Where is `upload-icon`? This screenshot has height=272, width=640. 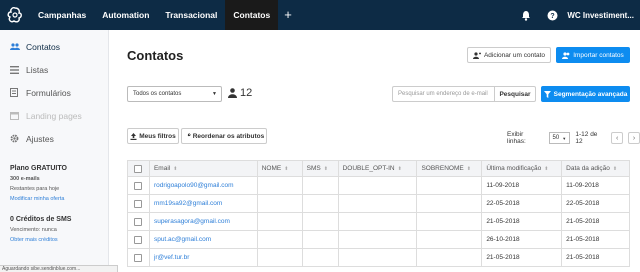
upload-icon is located at coordinates (133, 136).